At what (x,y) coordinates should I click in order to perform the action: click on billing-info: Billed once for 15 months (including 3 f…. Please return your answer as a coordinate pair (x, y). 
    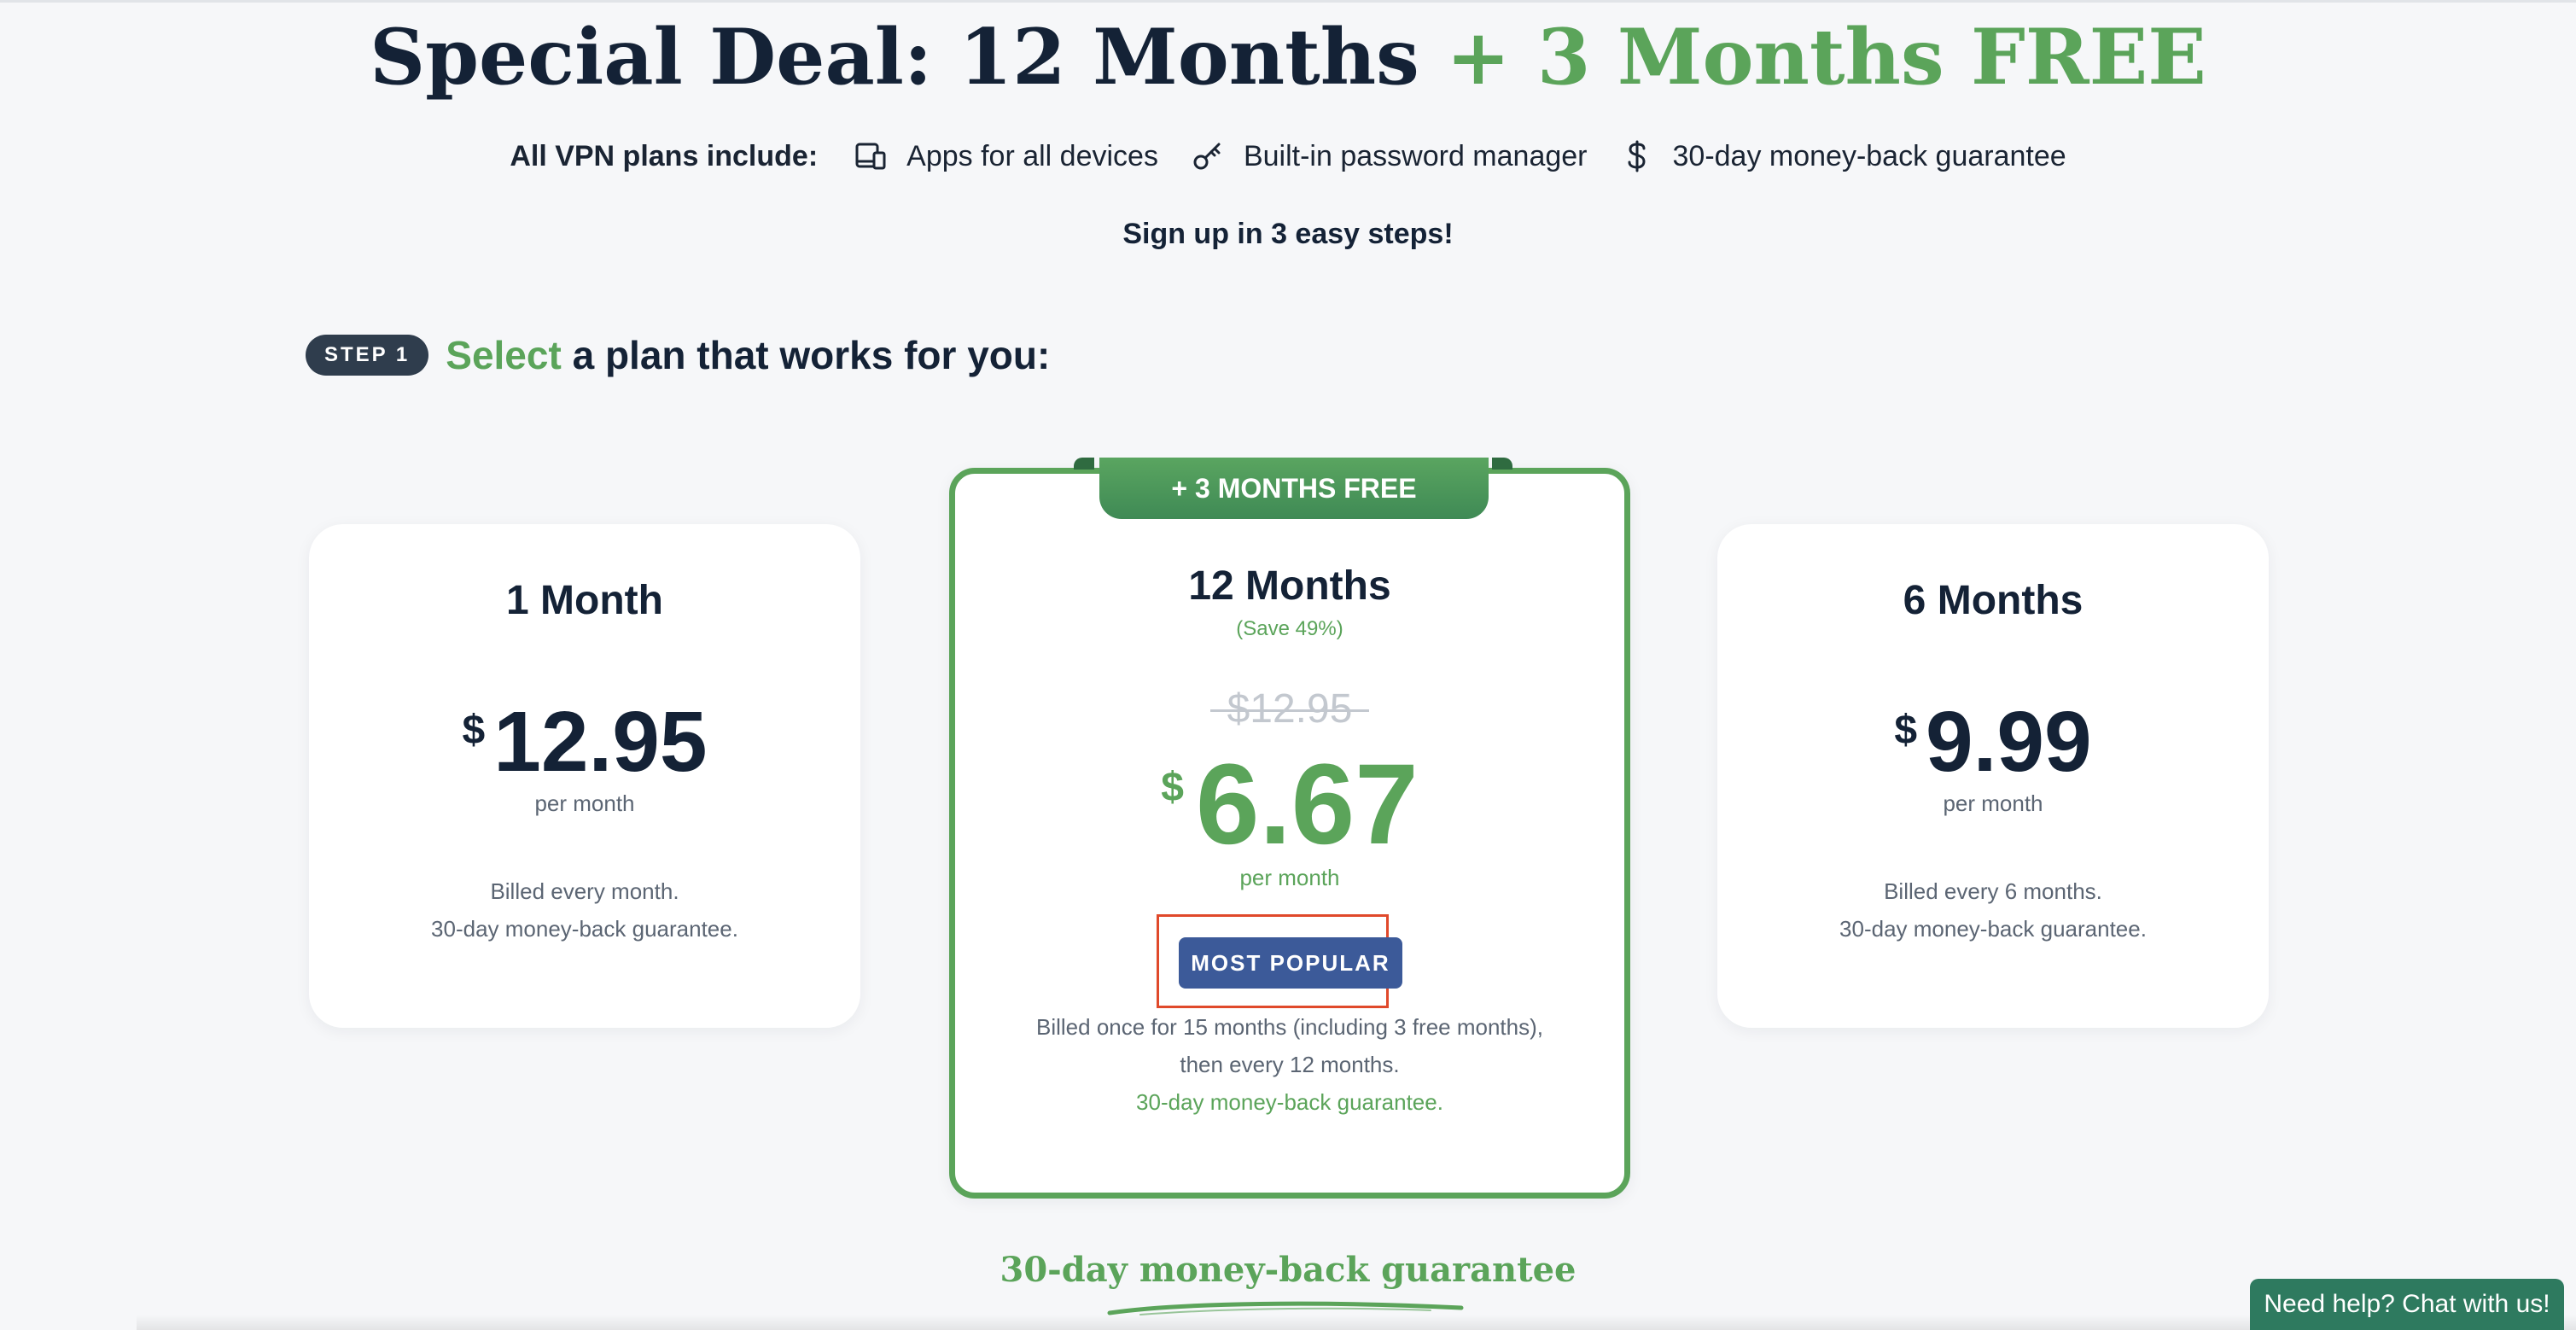
    Looking at the image, I should click on (1289, 1064).